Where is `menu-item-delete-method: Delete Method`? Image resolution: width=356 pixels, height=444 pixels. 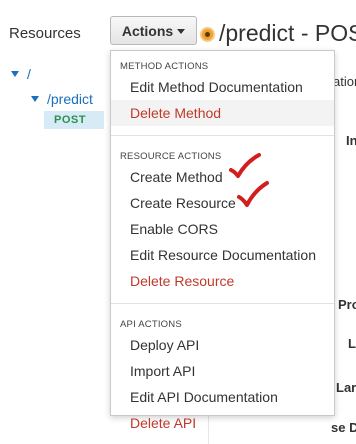
menu-item-delete-method: Delete Method is located at coordinates (222, 113).